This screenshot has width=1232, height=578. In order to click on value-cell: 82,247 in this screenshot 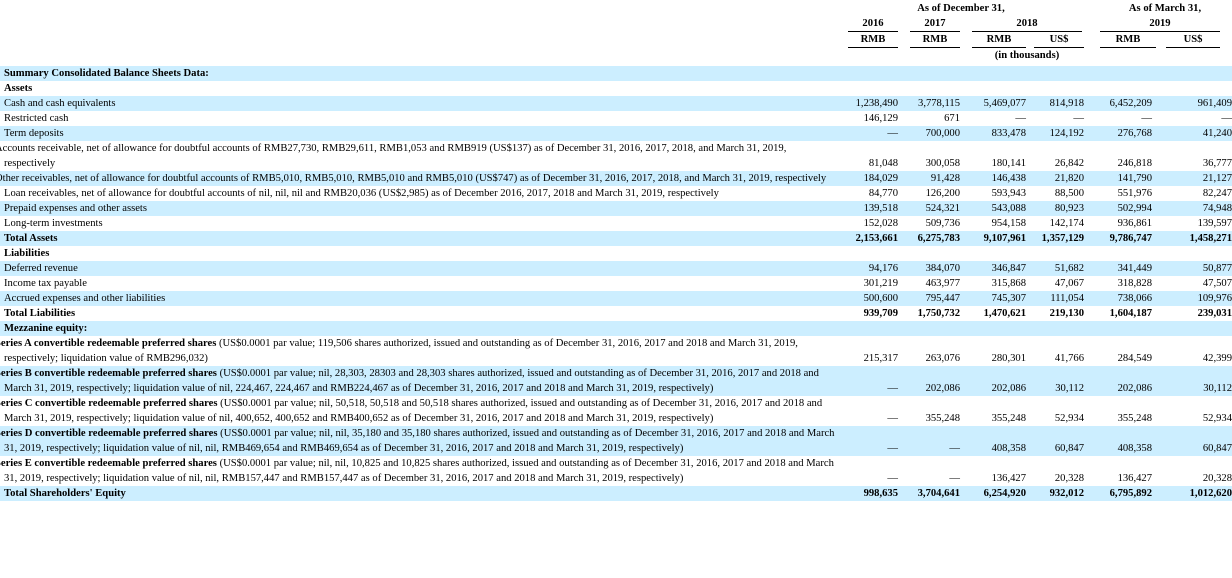, I will do `click(1217, 193)`.